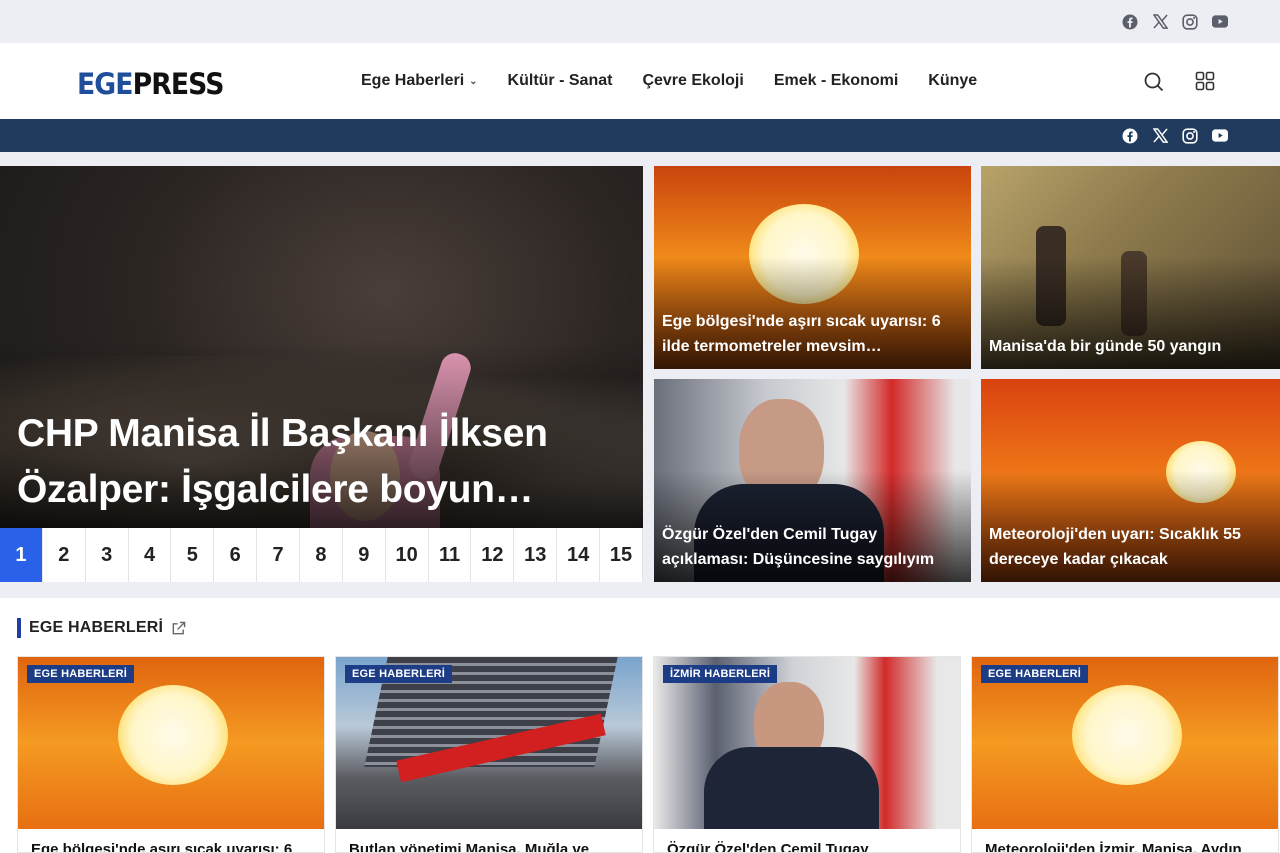  What do you see at coordinates (450, 555) in the screenshot?
I see `page-button-11: 11` at bounding box center [450, 555].